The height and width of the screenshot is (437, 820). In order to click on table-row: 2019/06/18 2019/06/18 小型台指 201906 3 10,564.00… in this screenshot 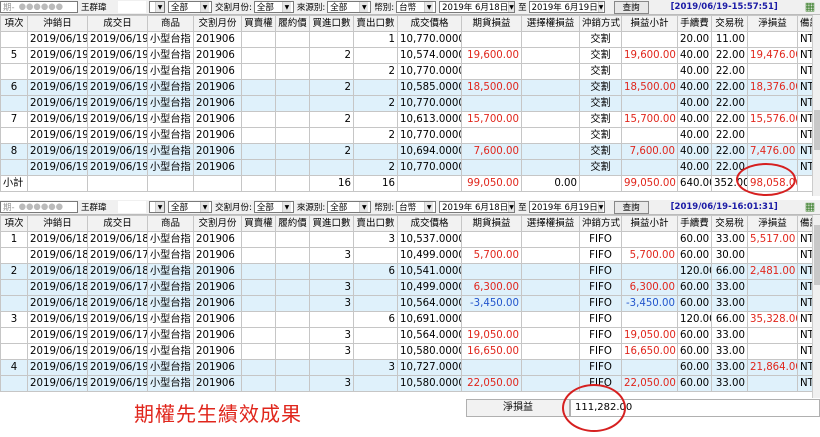, I will do `click(409, 303)`.